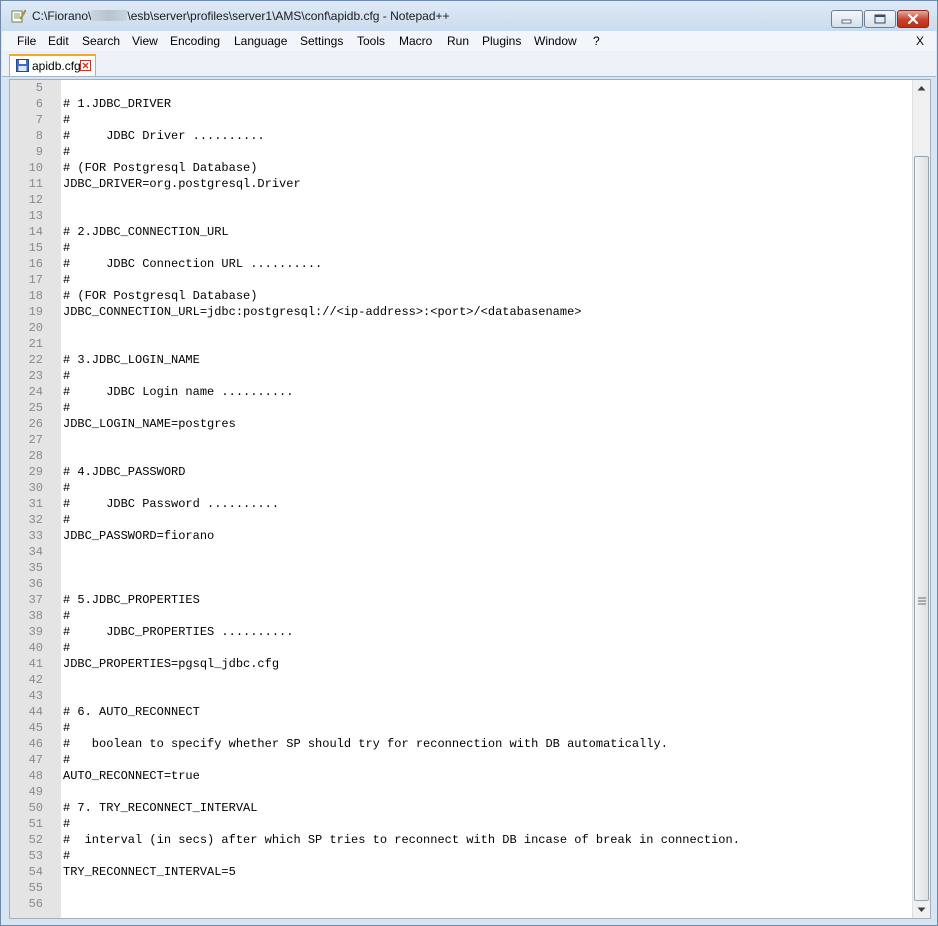 This screenshot has height=926, width=938. What do you see at coordinates (461, 424) in the screenshot?
I see `code-line: 26 JDBC_LOGIN_NAME=postgres` at bounding box center [461, 424].